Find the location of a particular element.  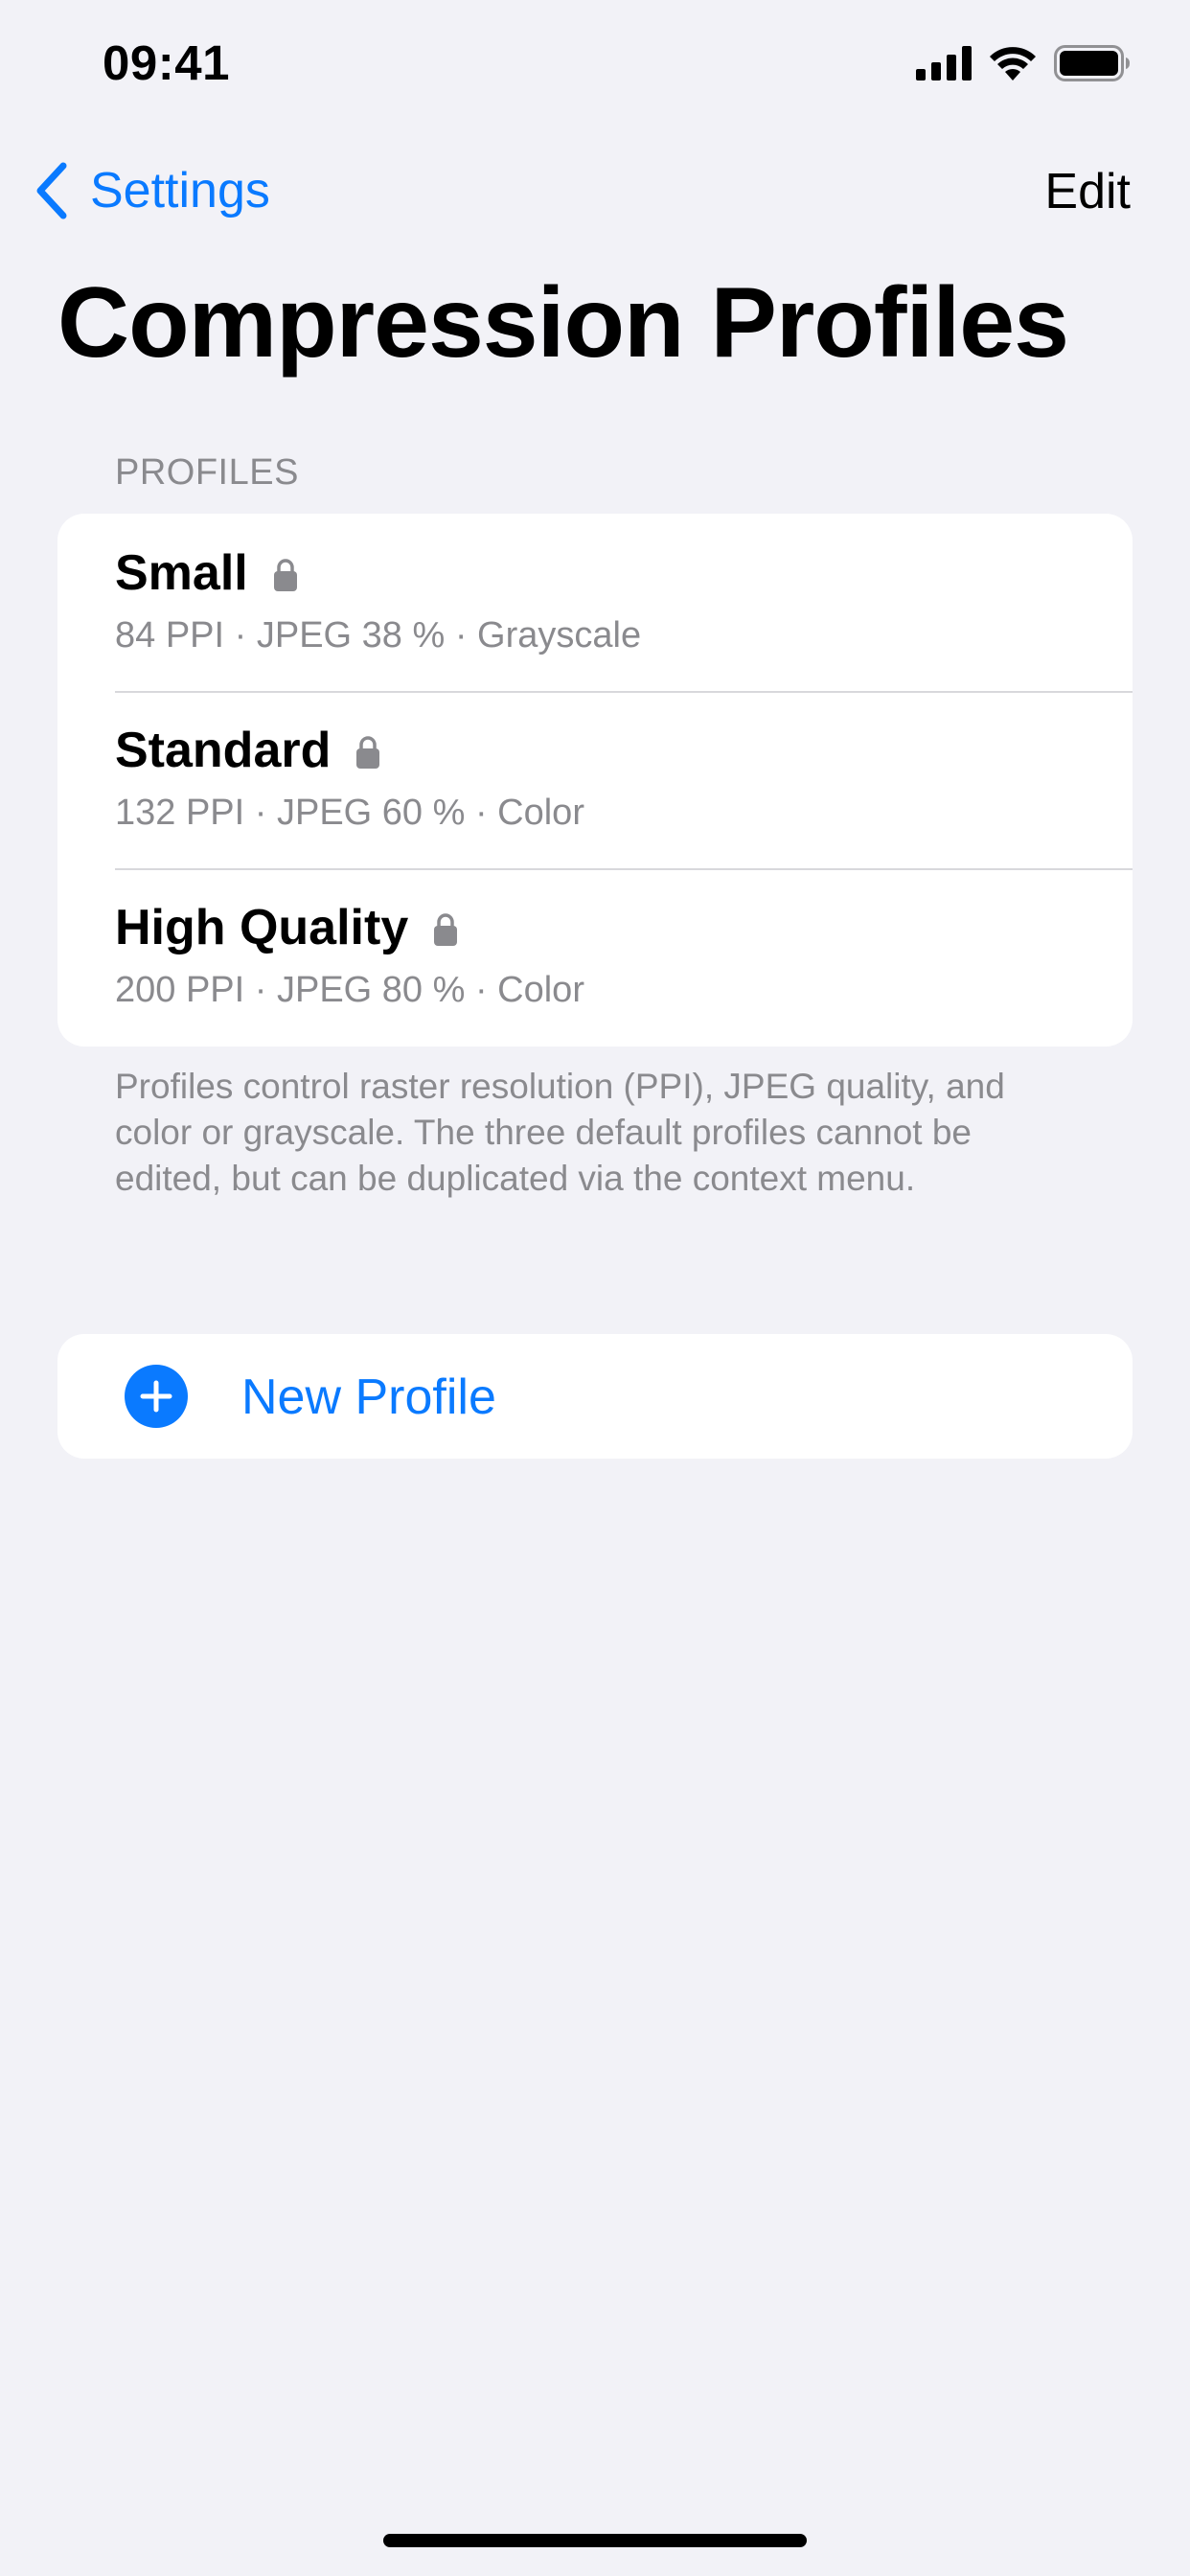

profile-title-line: Small is located at coordinates (207, 573).